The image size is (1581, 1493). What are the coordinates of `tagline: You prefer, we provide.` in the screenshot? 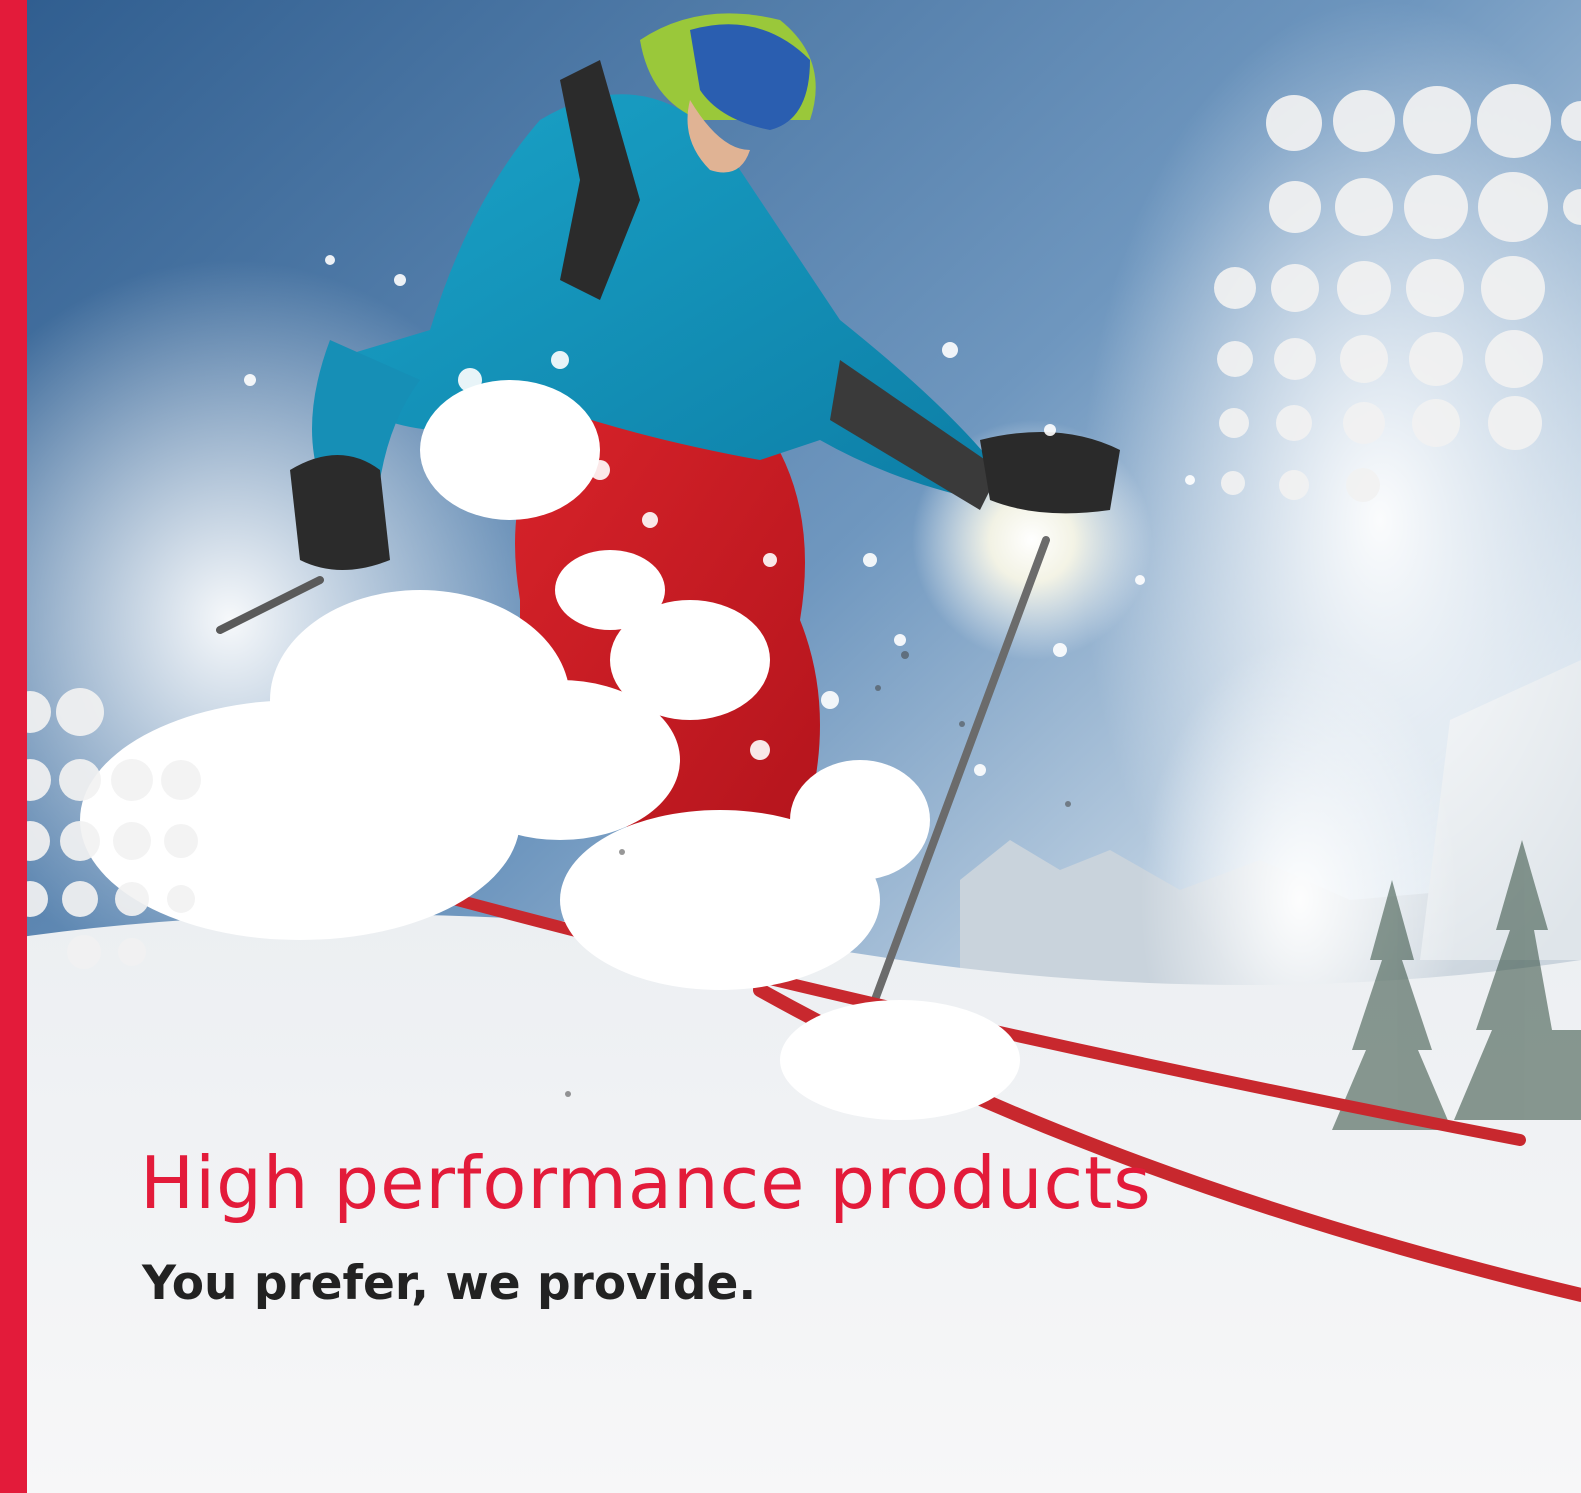 It's located at (449, 1283).